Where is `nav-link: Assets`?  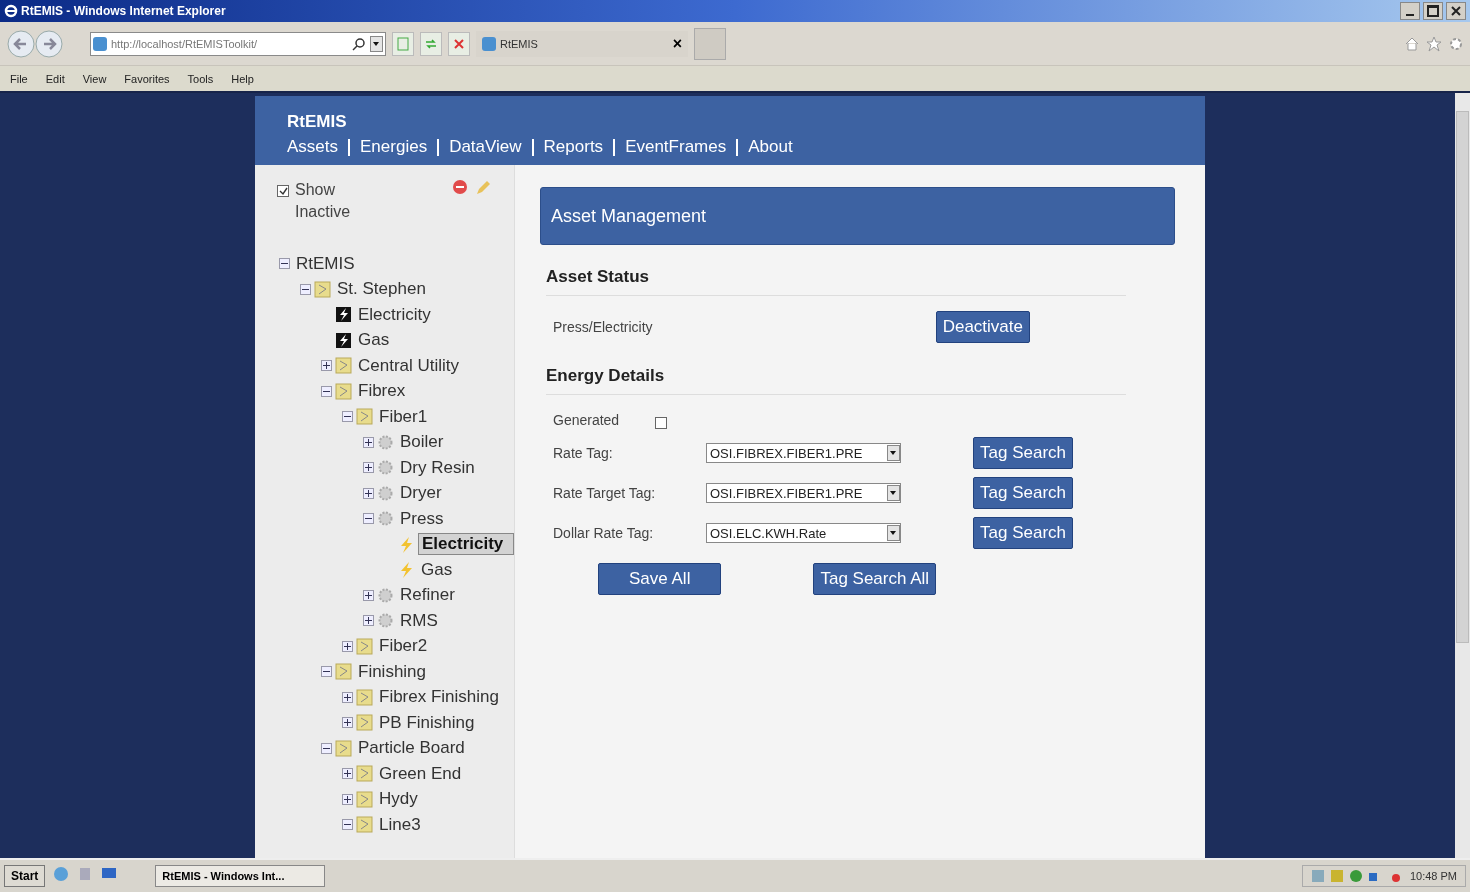
nav-link: Assets is located at coordinates (313, 147).